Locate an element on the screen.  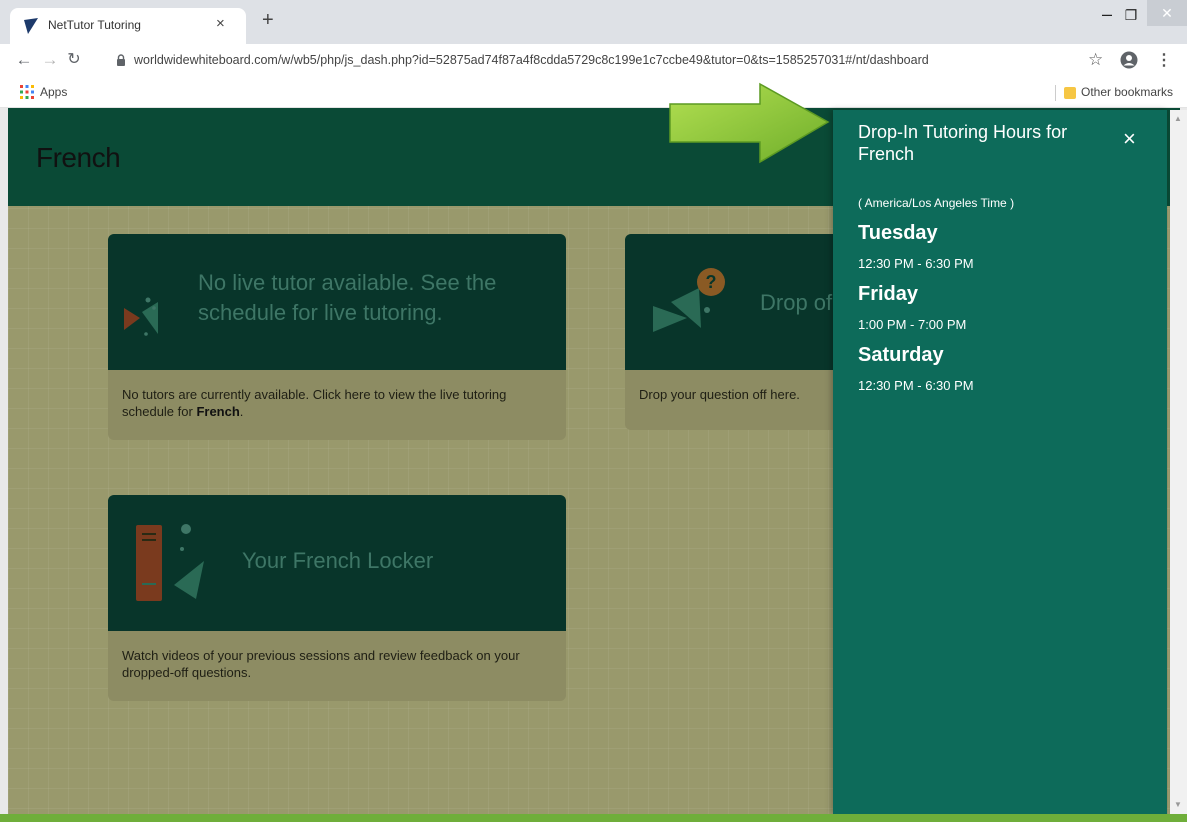
tab-title: NetTutor Tutoring is located at coordinates (94, 25).